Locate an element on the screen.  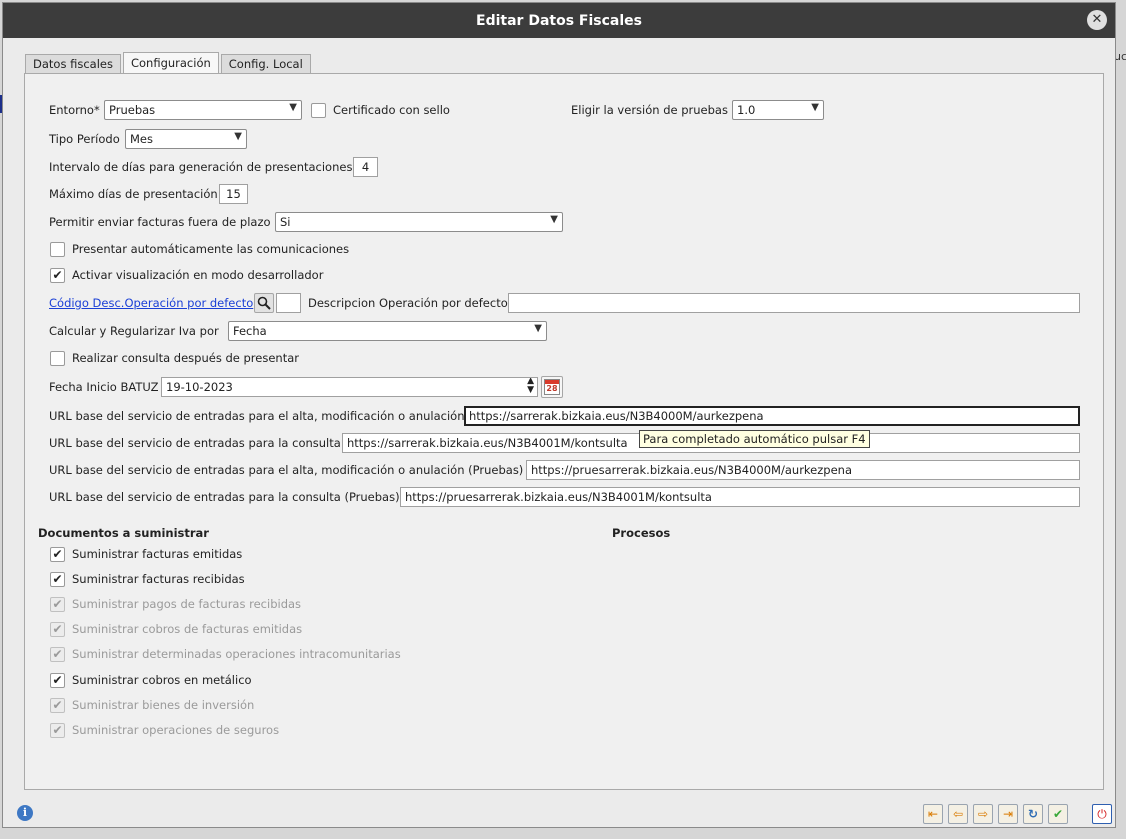
next-record-button: ⇨ is located at coordinates (983, 814).